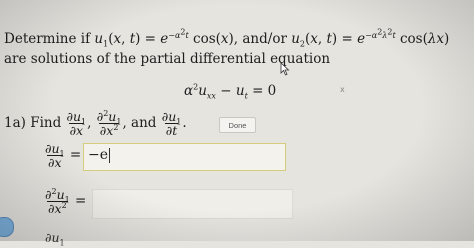 The image size is (474, 248). What do you see at coordinates (110, 155) in the screenshot?
I see `text-cursor` at bounding box center [110, 155].